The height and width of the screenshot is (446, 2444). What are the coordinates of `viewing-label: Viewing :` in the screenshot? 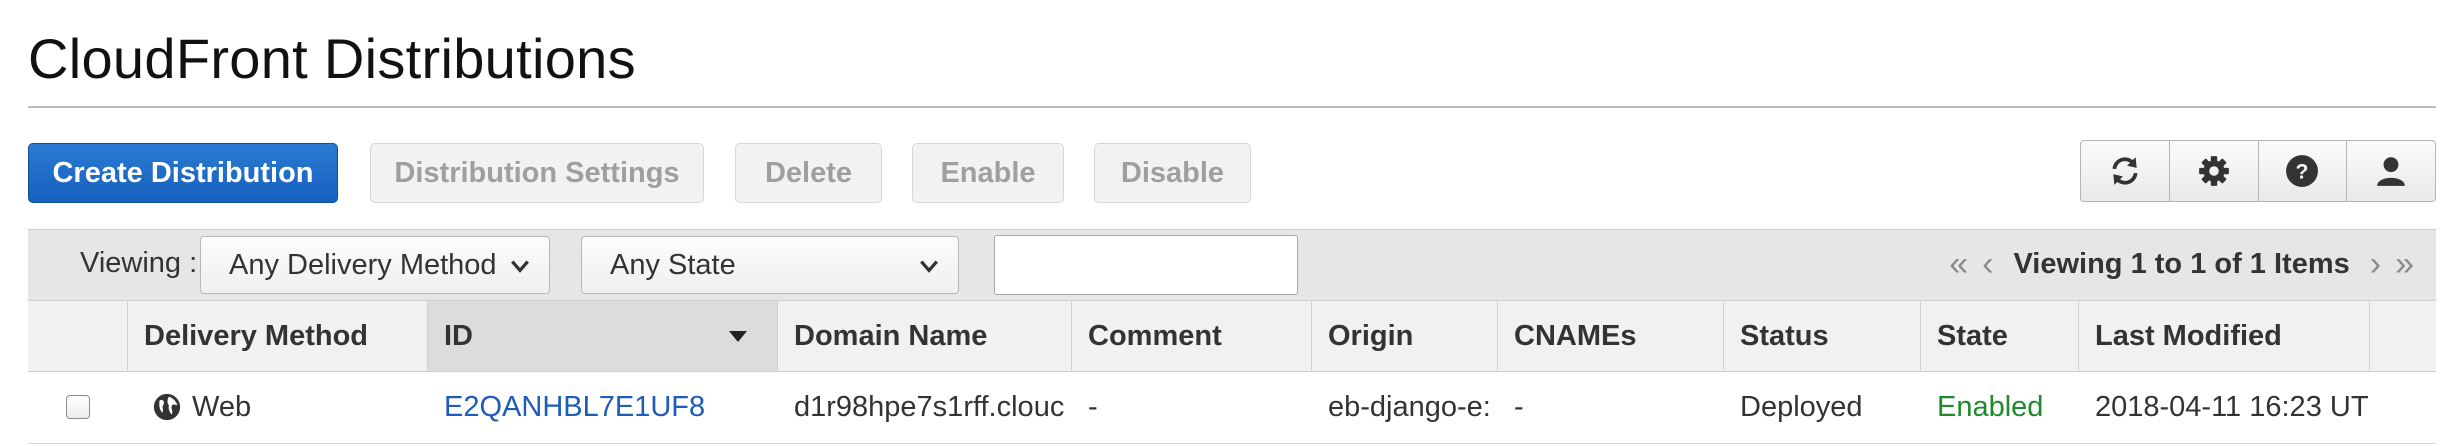 It's located at (139, 263).